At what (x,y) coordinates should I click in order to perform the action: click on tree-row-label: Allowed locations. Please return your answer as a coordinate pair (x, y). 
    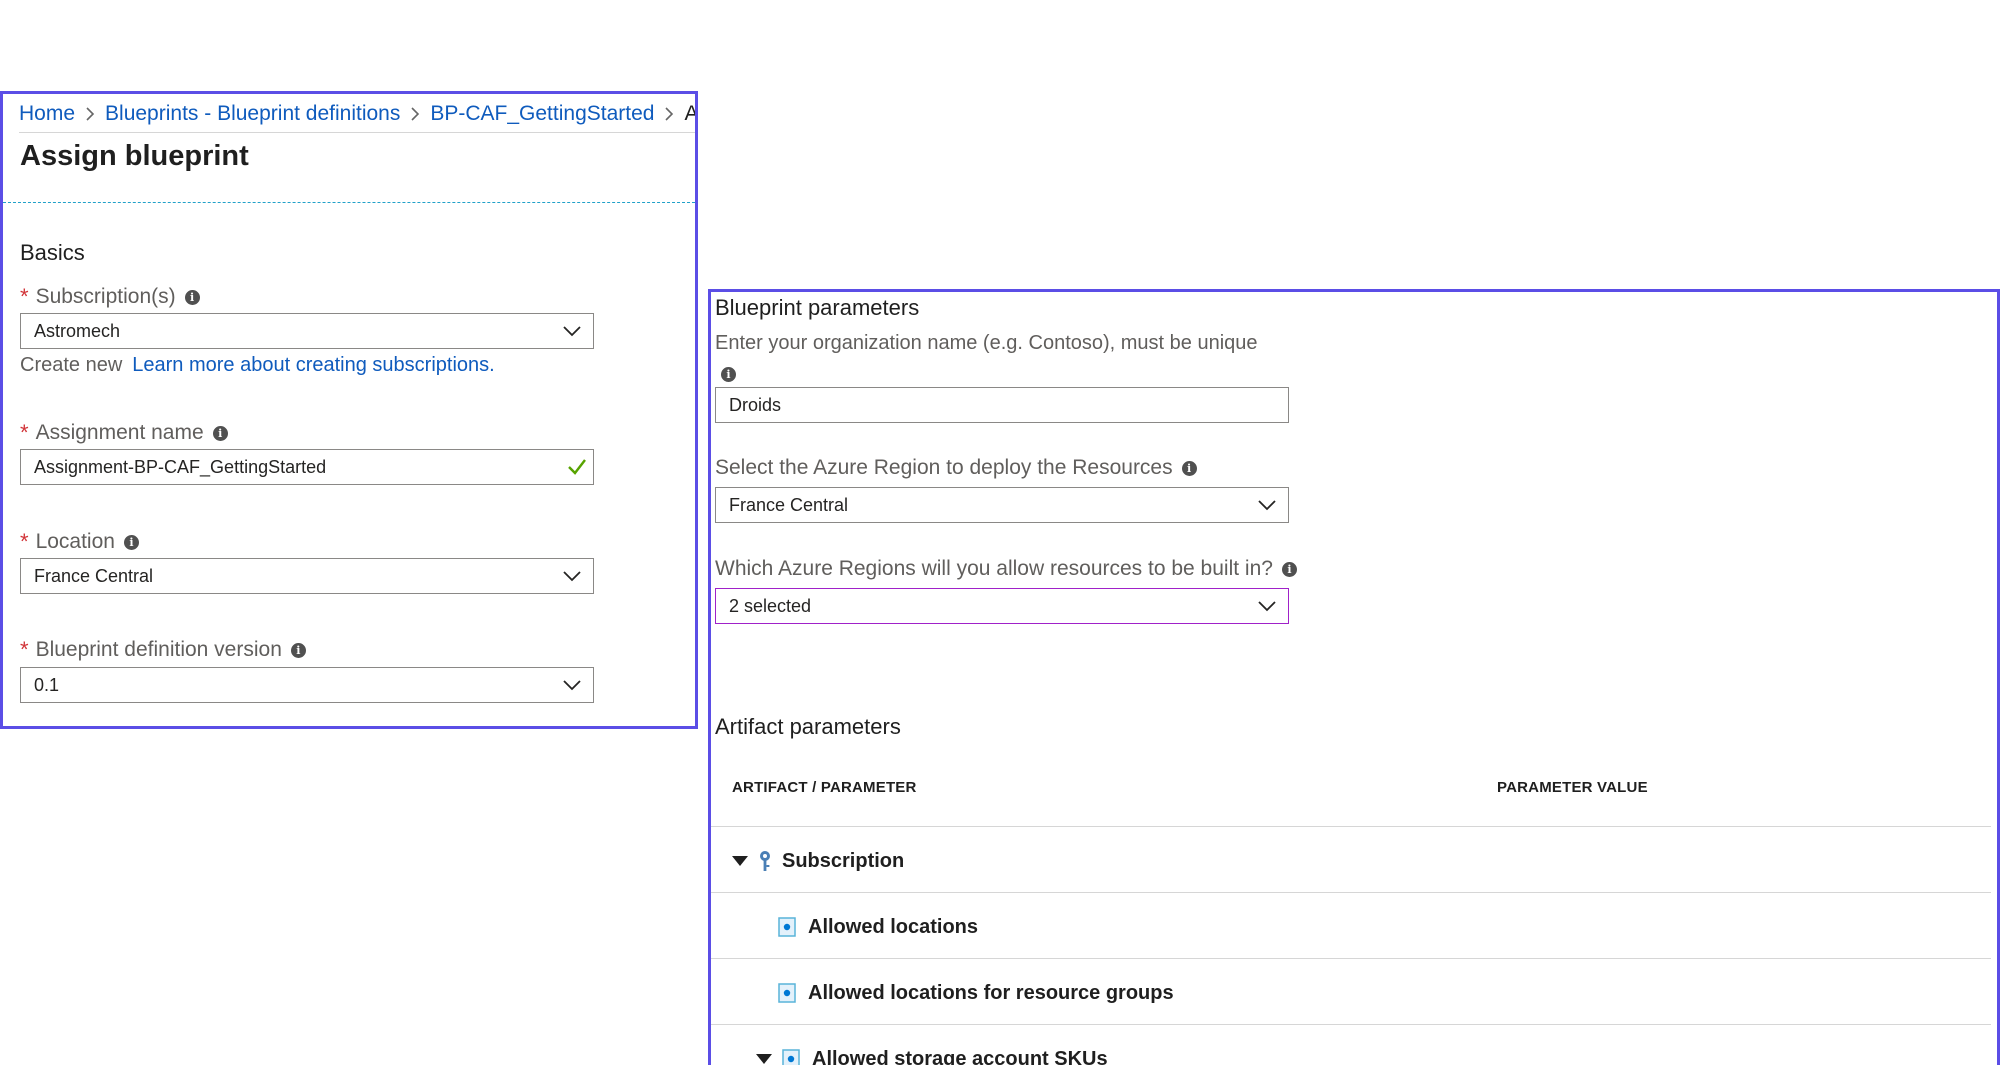
    Looking at the image, I should click on (893, 926).